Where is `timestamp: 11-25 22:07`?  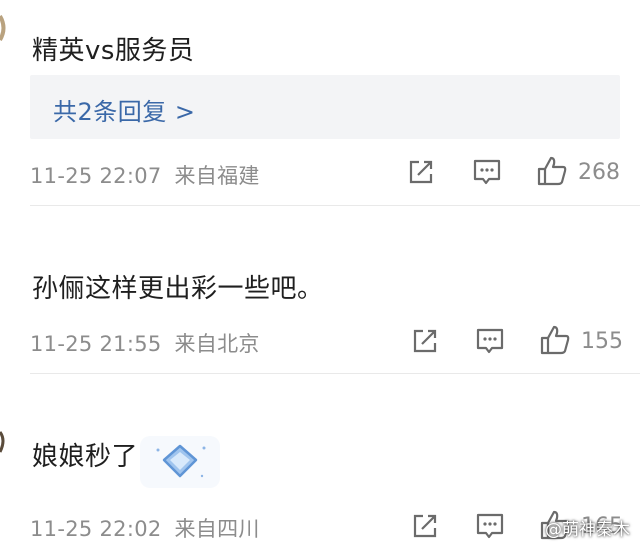
timestamp: 11-25 22:07 is located at coordinates (96, 176).